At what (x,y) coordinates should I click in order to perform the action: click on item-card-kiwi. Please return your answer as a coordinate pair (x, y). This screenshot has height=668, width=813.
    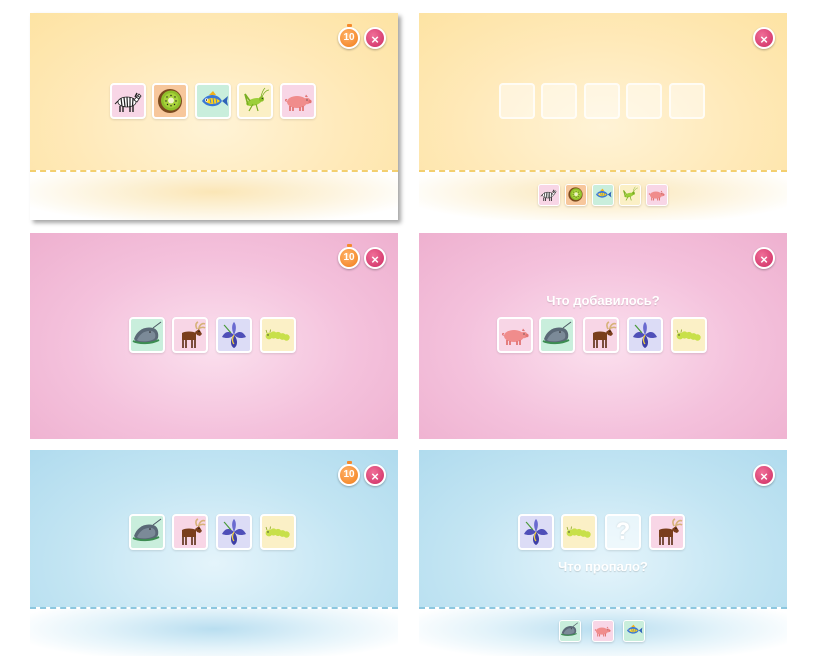
    Looking at the image, I should click on (170, 101).